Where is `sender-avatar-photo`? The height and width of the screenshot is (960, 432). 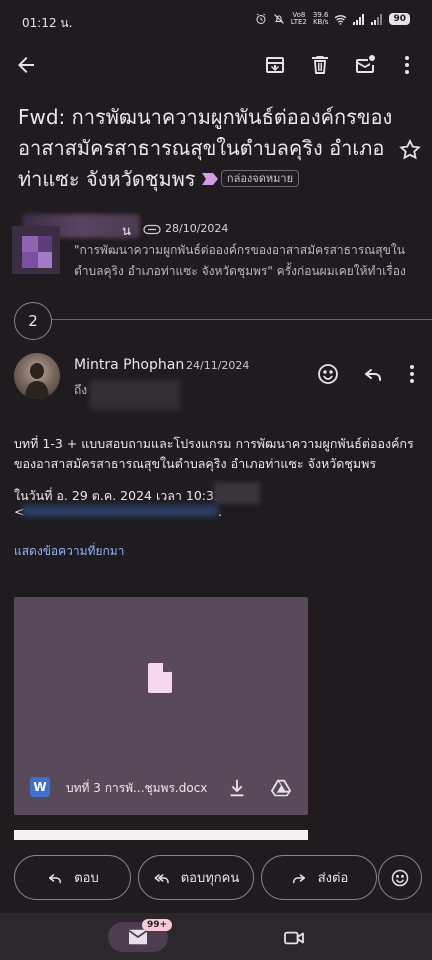 sender-avatar-photo is located at coordinates (37, 376).